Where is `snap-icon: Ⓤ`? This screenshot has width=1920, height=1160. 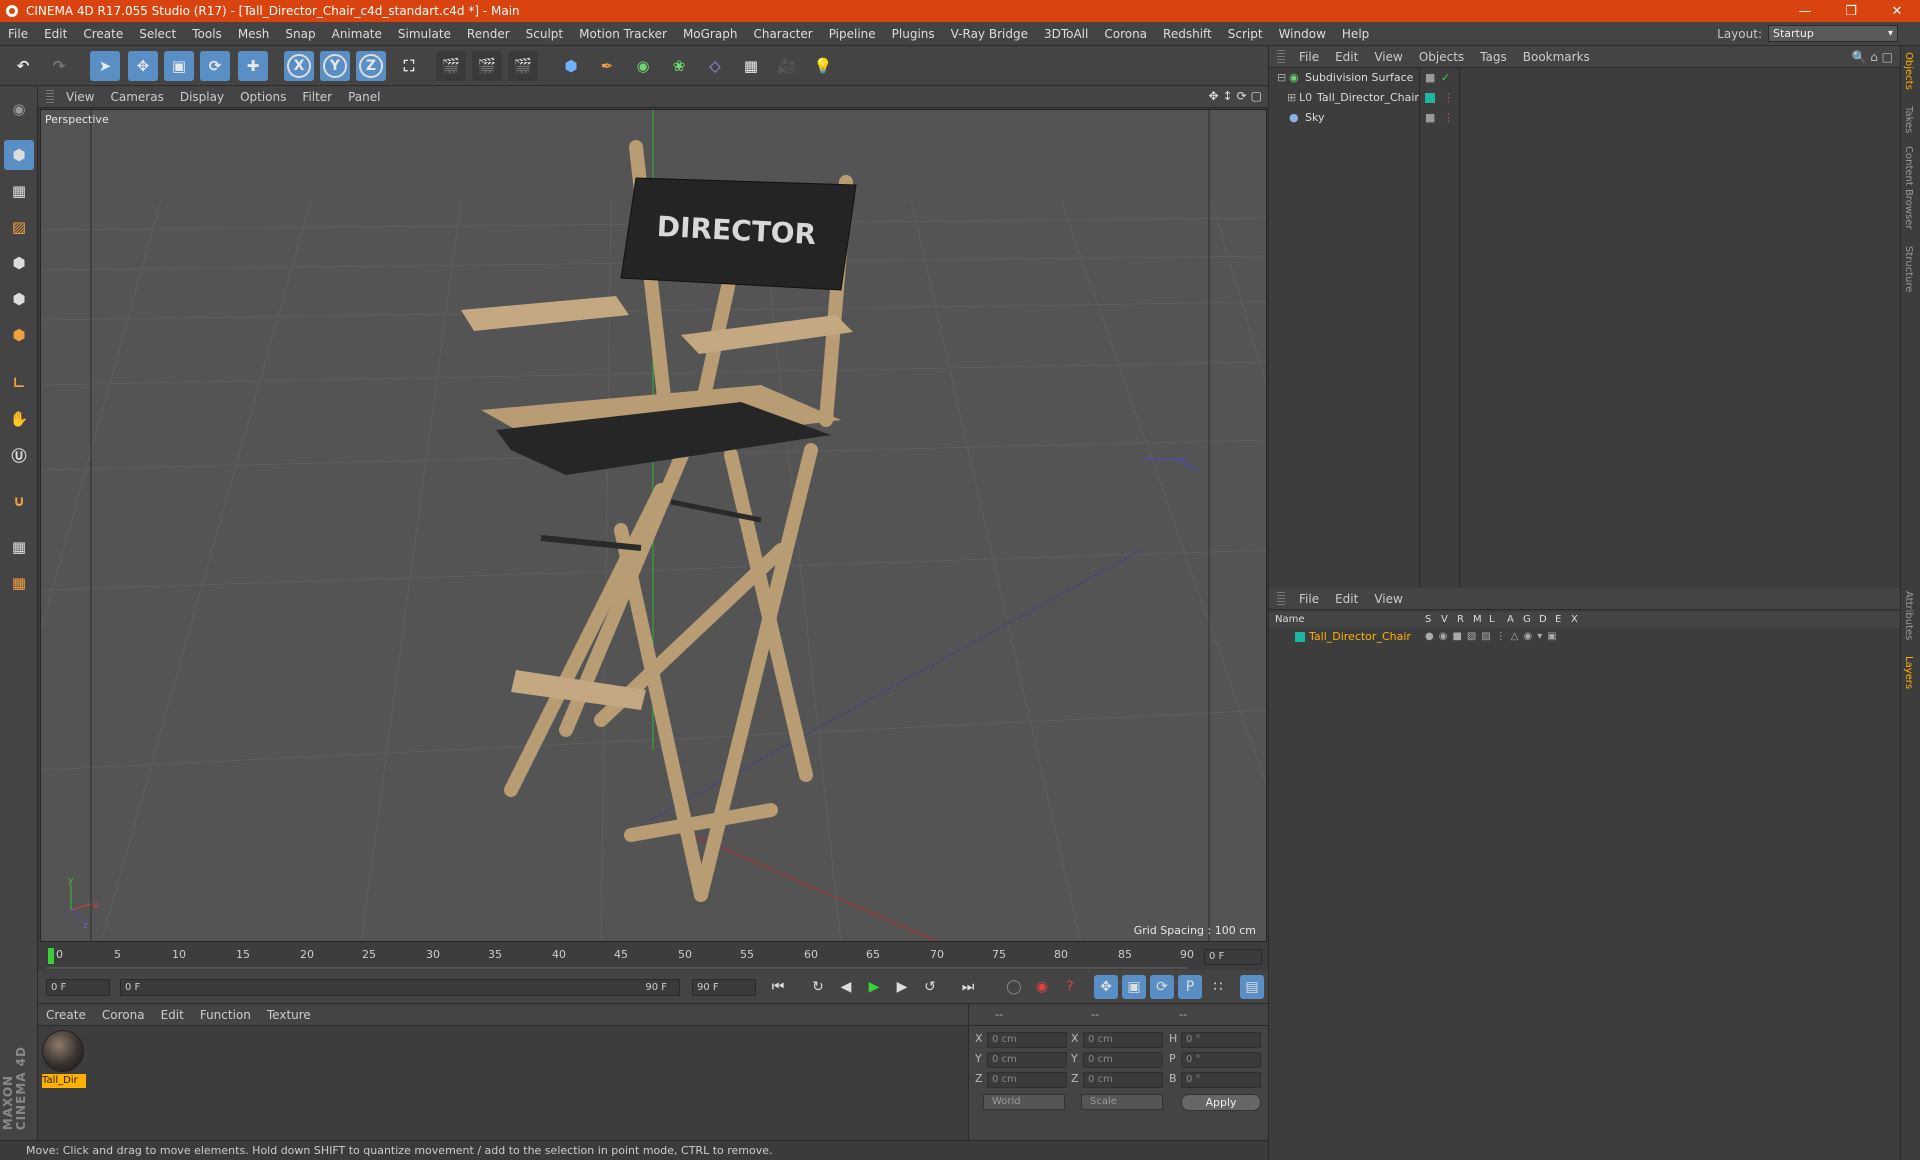
snap-icon: Ⓤ is located at coordinates (19, 455).